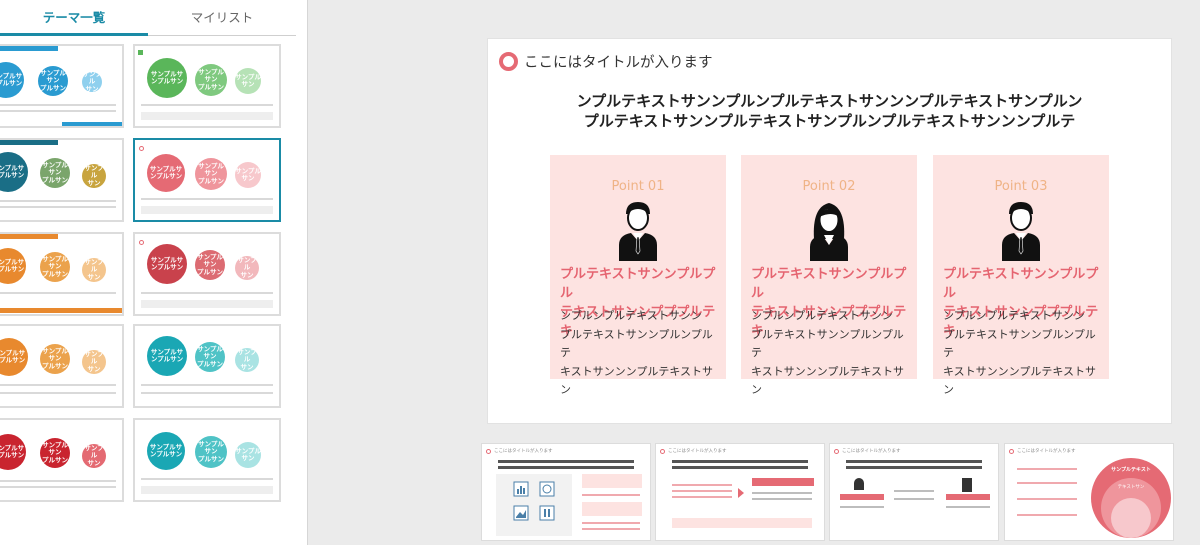 This screenshot has width=1200, height=545. What do you see at coordinates (1089, 492) in the screenshot?
I see `slide-thumbnail-4: ここにはタイトルが入ります サンプルテキスト テキストサン` at bounding box center [1089, 492].